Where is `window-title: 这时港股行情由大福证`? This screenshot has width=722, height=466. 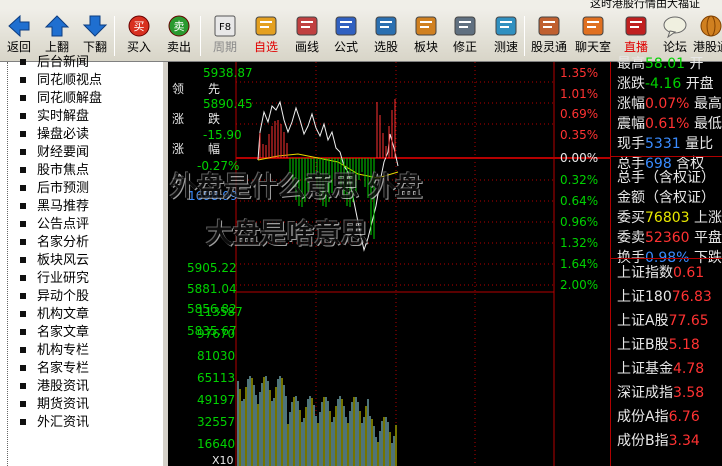 window-title: 这时港股行情由大福证 is located at coordinates (645, 5).